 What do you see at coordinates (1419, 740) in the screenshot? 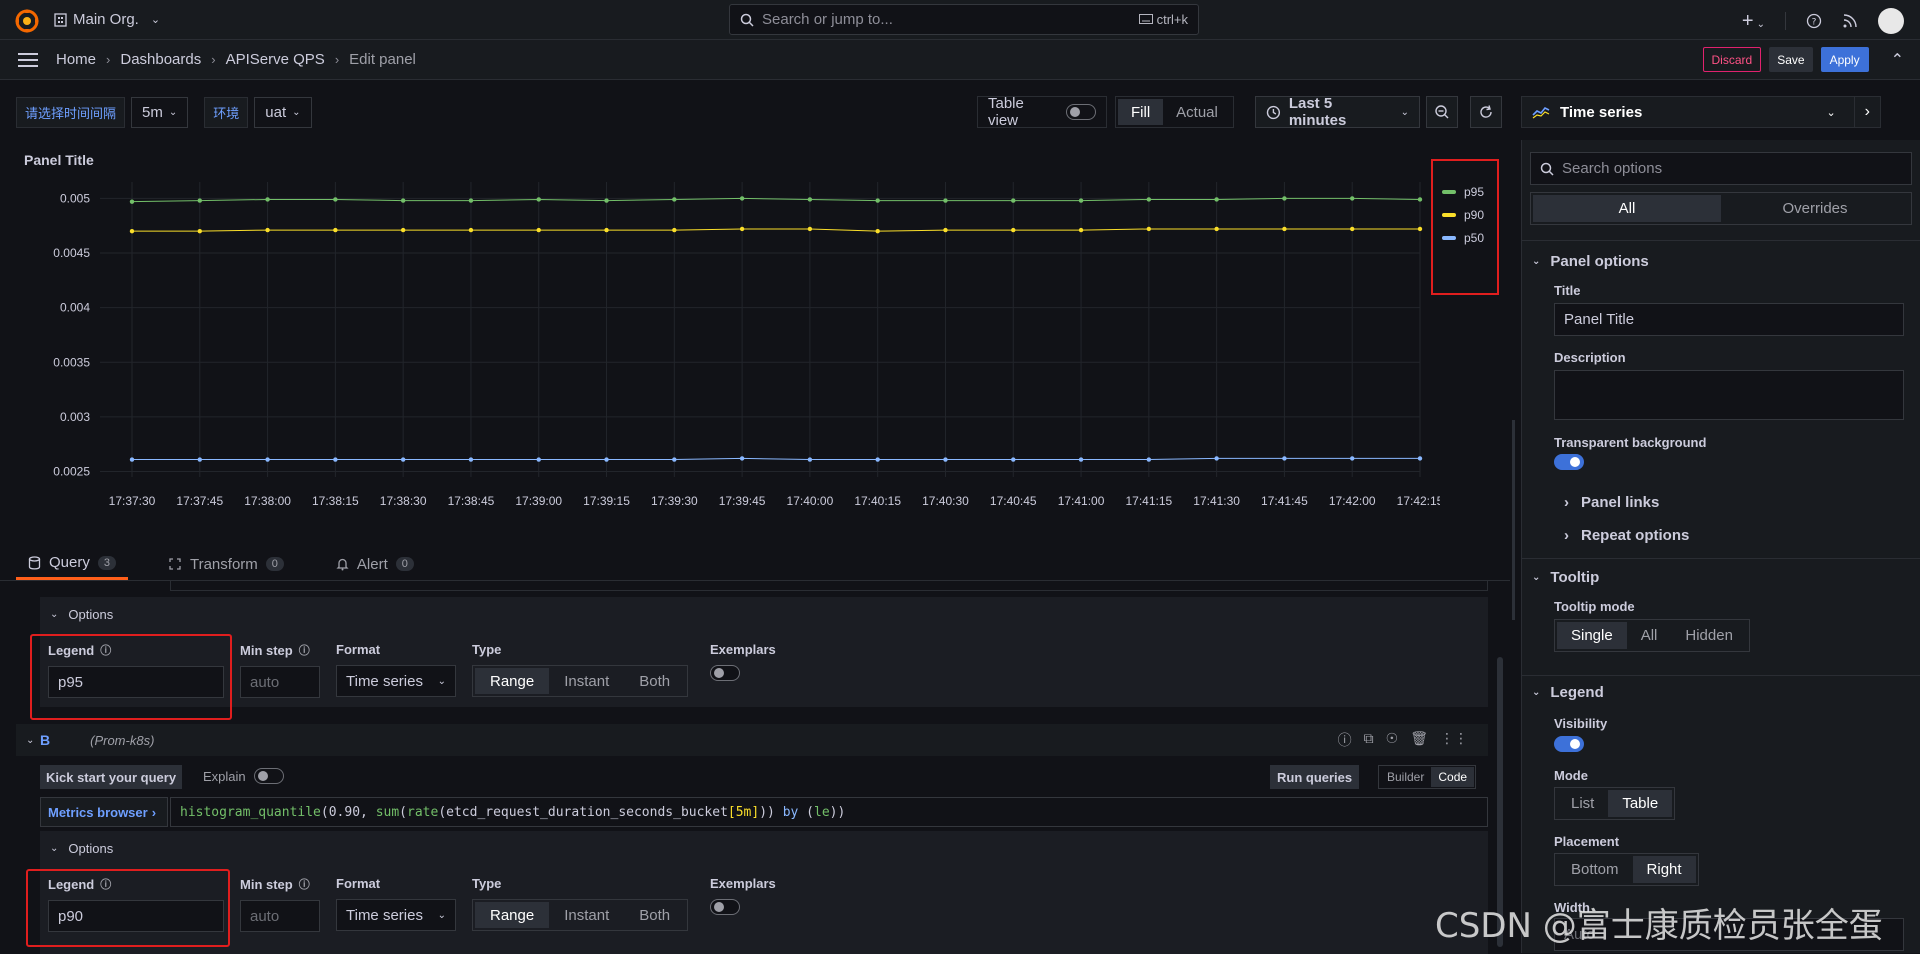
I see `trash-icon: 🗑` at bounding box center [1419, 740].